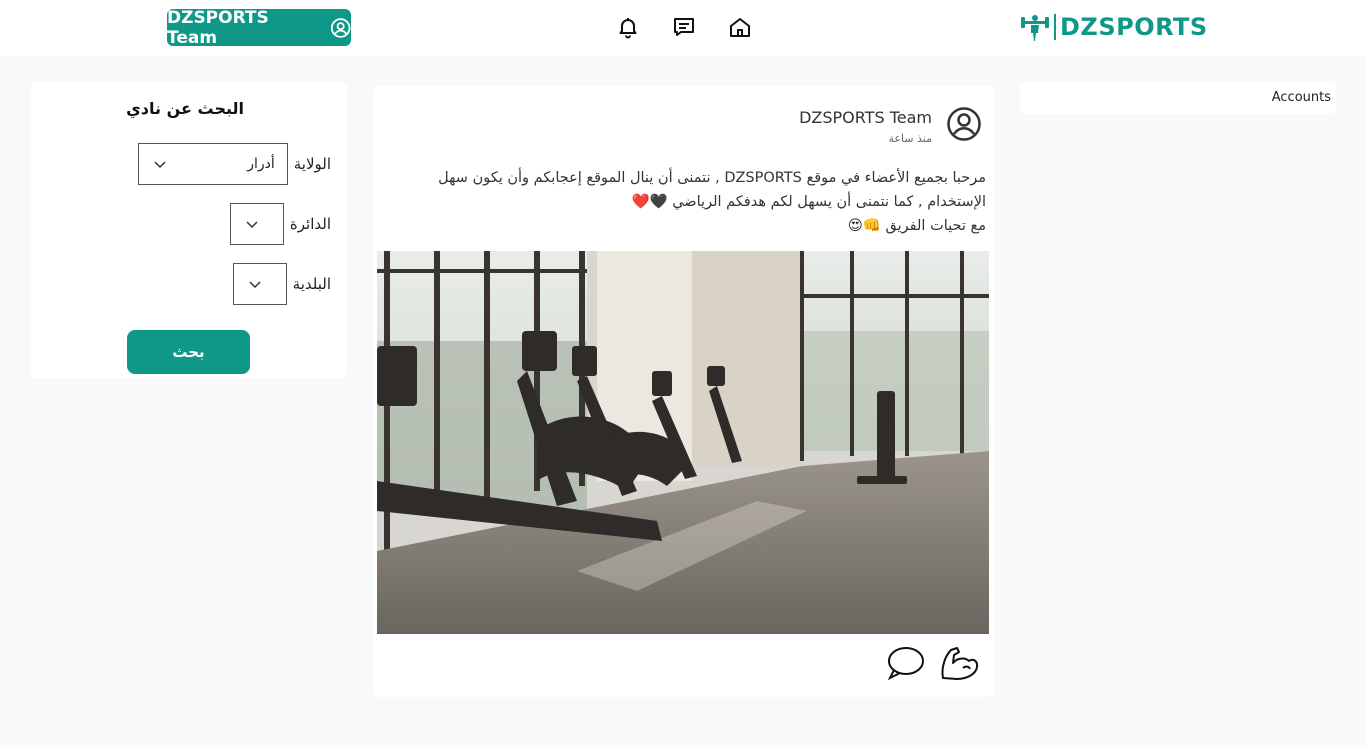 The image size is (1366, 747). What do you see at coordinates (261, 164) in the screenshot?
I see `wilaya-selected-value: أدرار` at bounding box center [261, 164].